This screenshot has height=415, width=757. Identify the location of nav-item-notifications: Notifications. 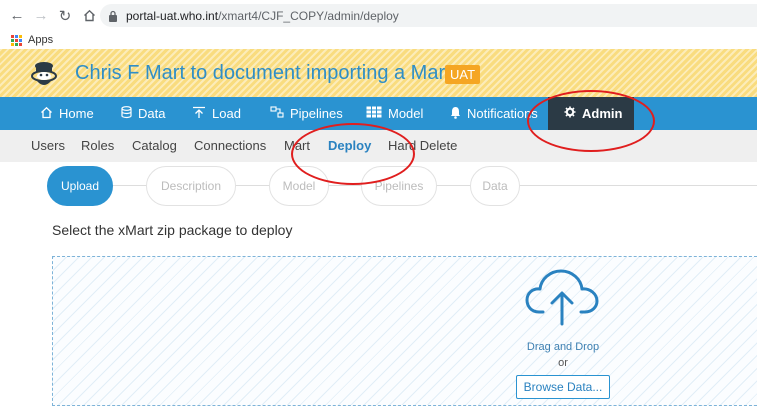
(494, 113).